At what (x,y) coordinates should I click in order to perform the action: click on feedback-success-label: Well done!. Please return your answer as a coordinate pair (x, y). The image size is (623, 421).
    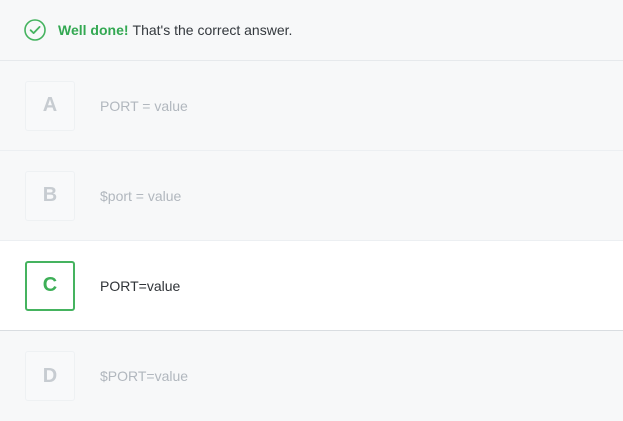
    Looking at the image, I should click on (93, 30).